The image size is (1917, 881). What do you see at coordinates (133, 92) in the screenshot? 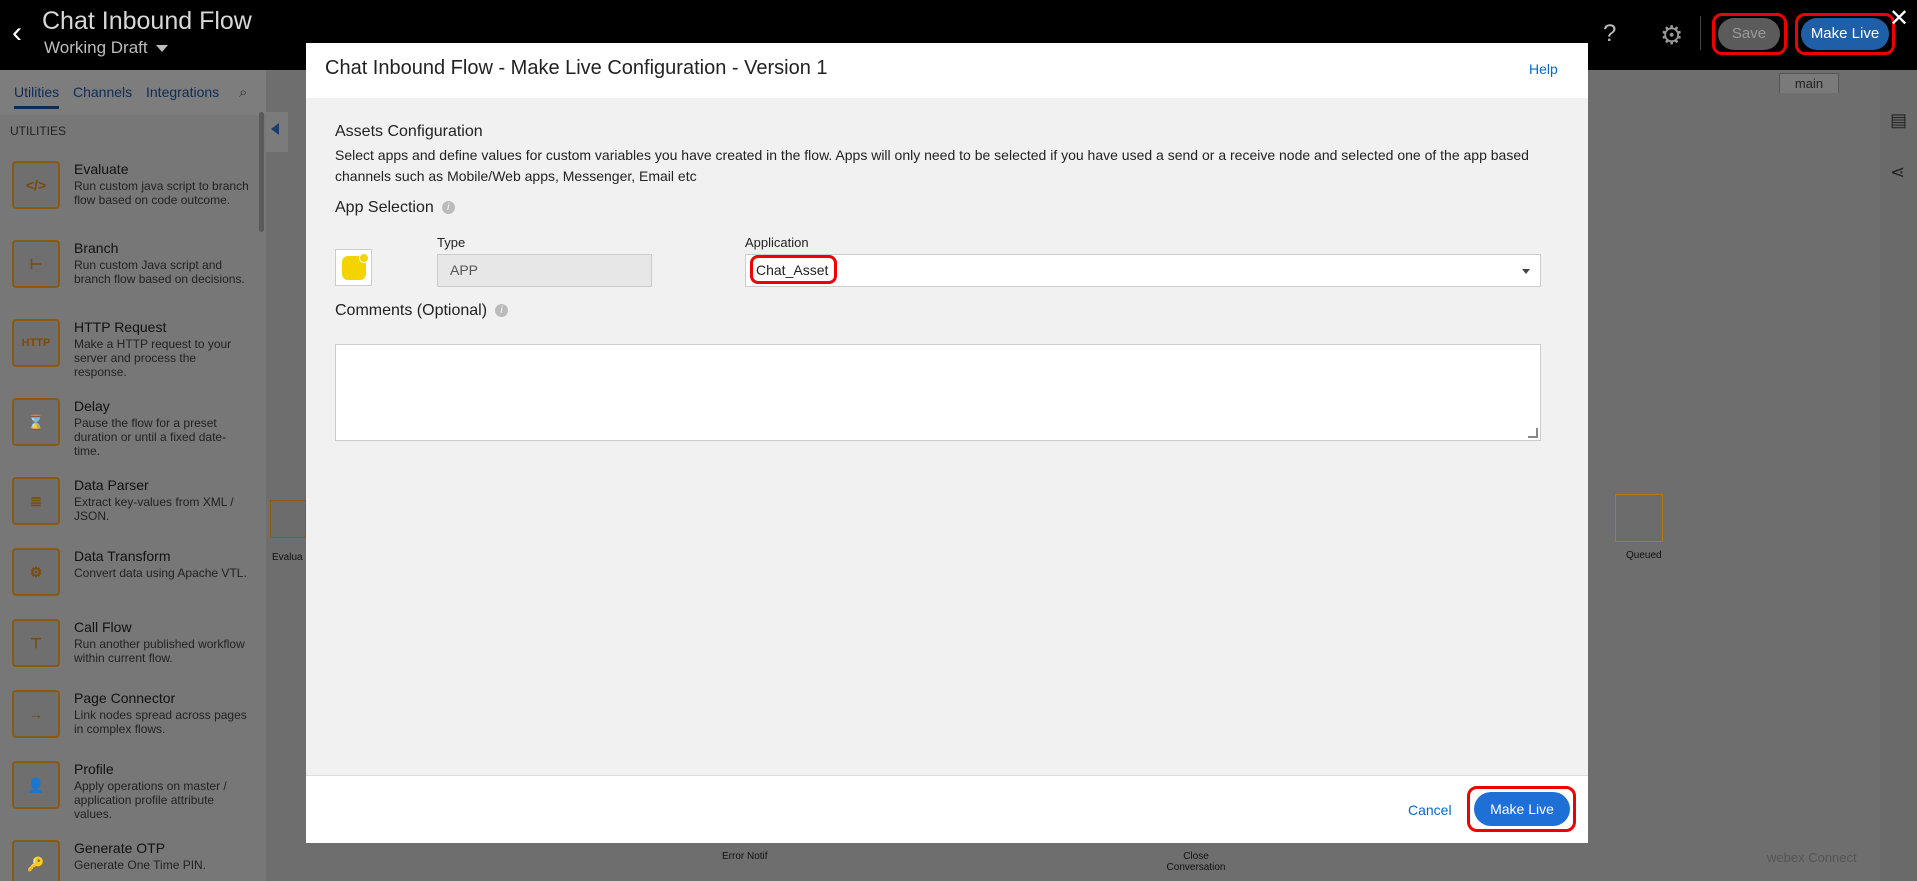
I see `sidebar-tabs: Utilities Channels Integrations ⌕` at bounding box center [133, 92].